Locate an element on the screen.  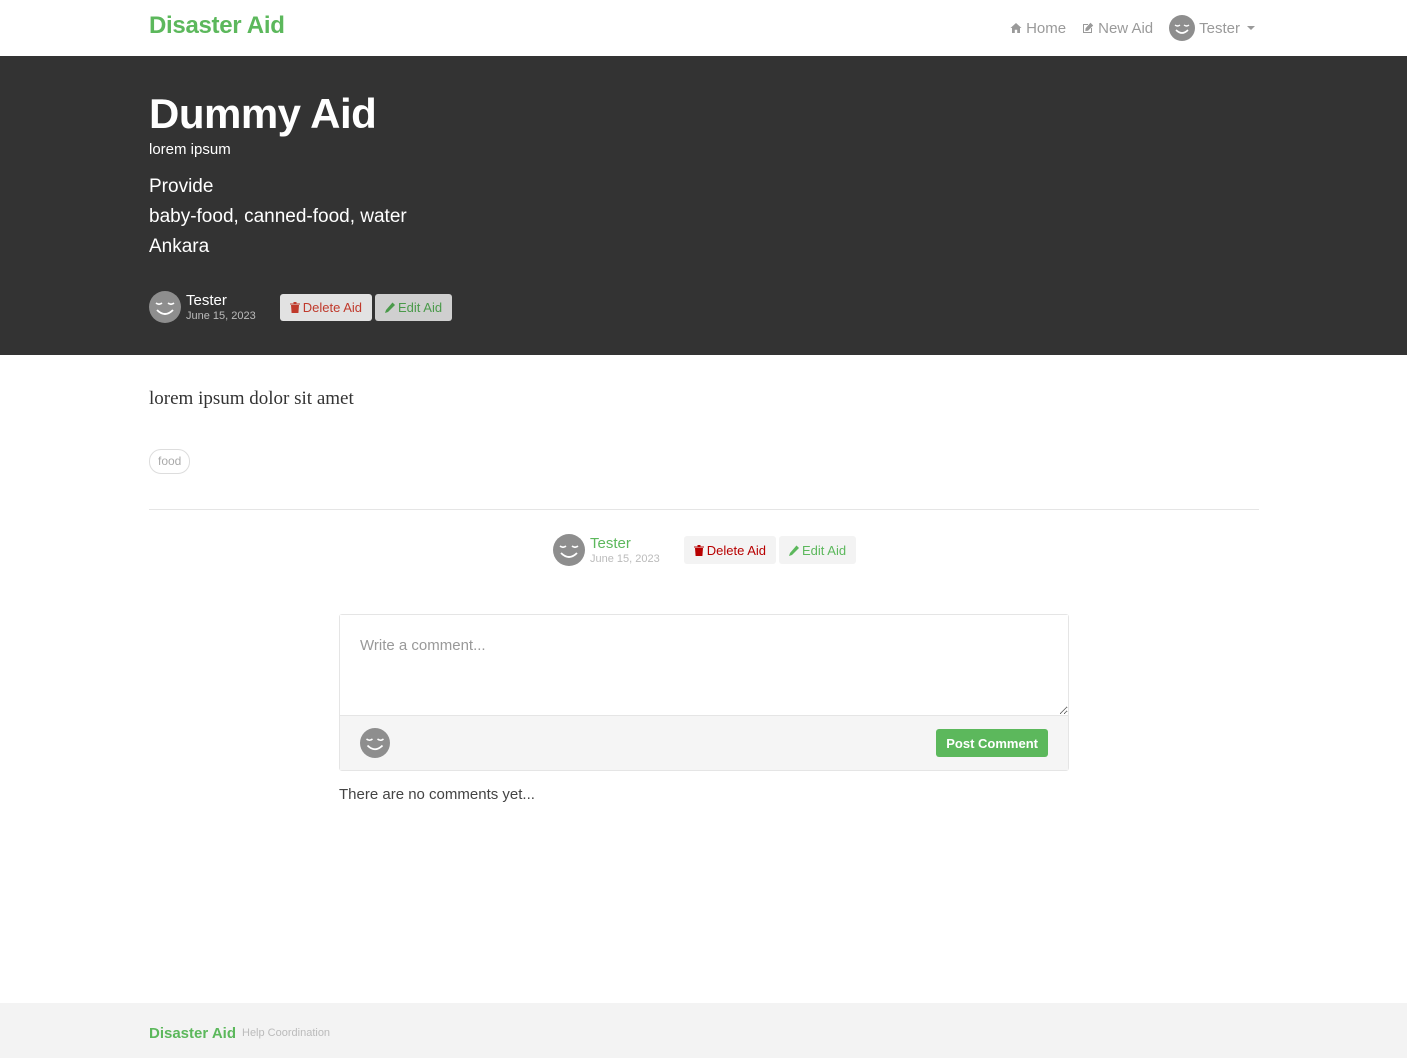
edit-square-icon is located at coordinates (1088, 27).